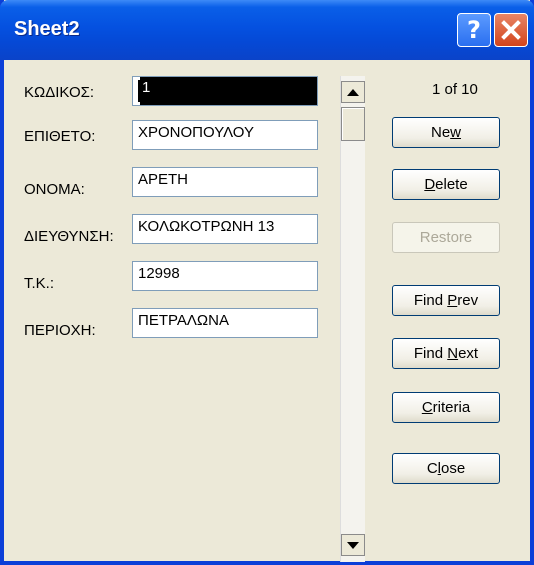  Describe the element at coordinates (60, 330) in the screenshot. I see `field-label-area: ΠΕΡΙΟΧΗ:` at that location.